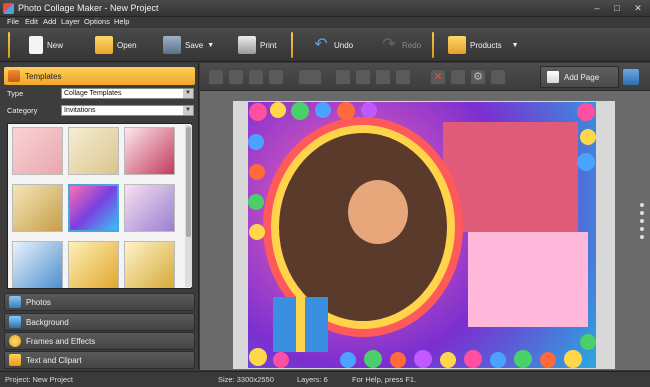 This screenshot has height=387, width=650. I want to click on photos-icon, so click(15, 302).